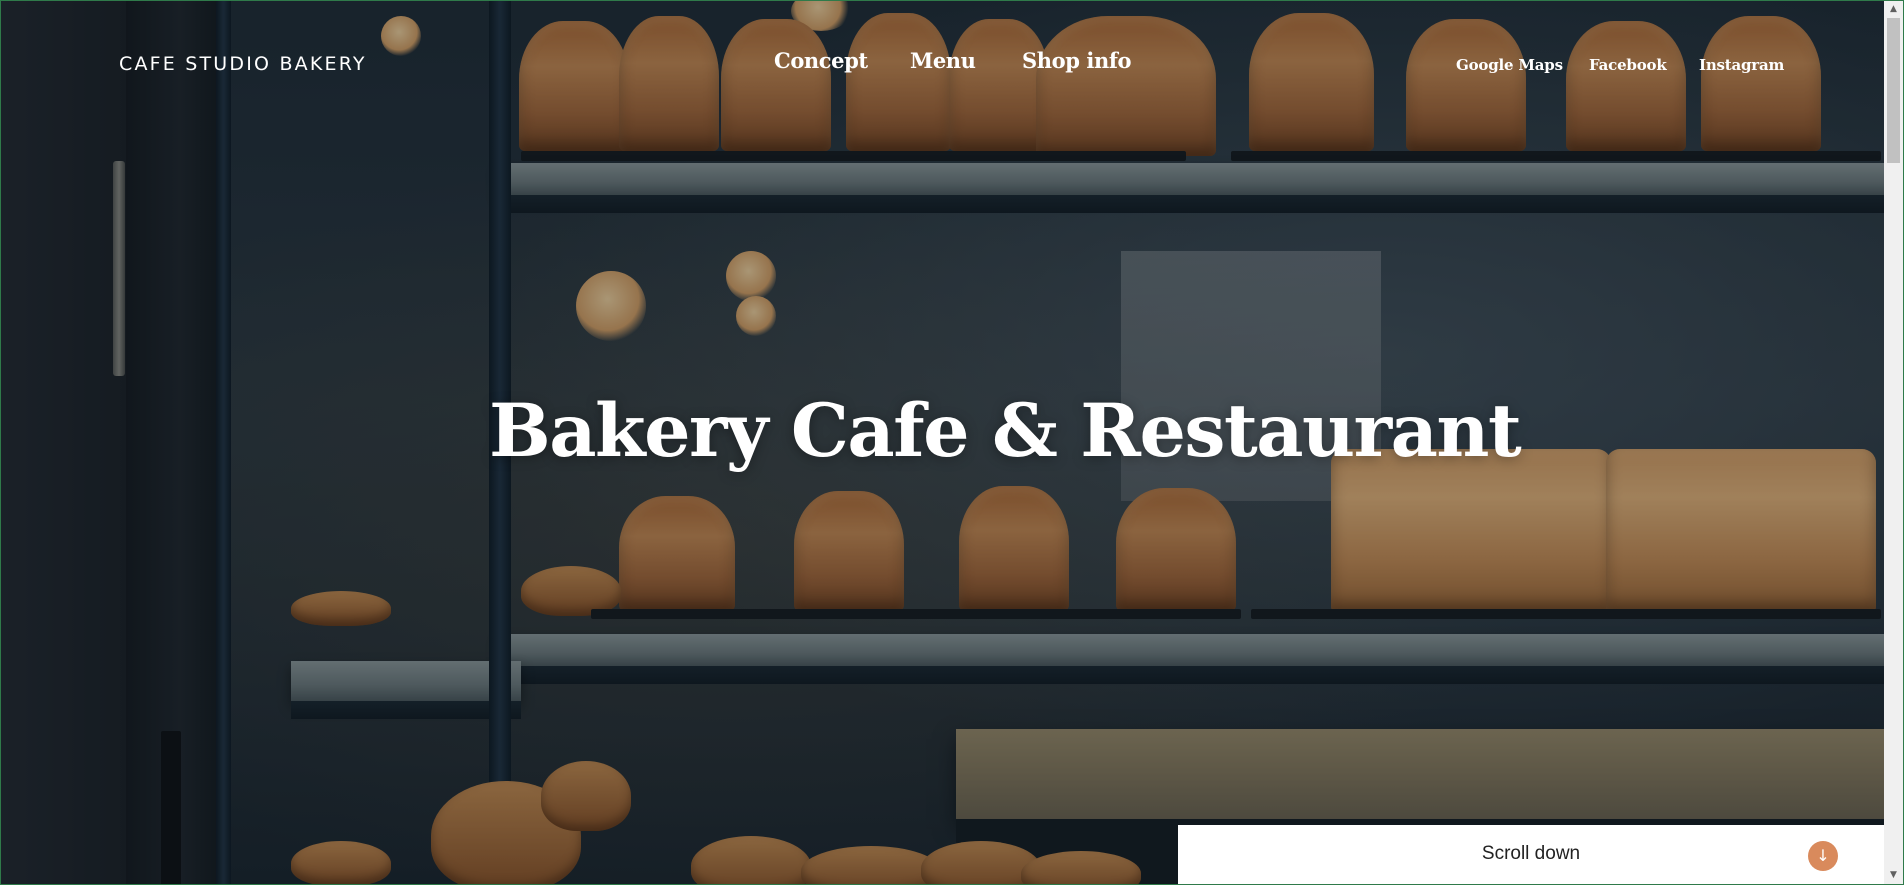 This screenshot has width=1904, height=885. What do you see at coordinates (1005, 431) in the screenshot?
I see `hero-title: Bakery Cafe & Restaurant` at bounding box center [1005, 431].